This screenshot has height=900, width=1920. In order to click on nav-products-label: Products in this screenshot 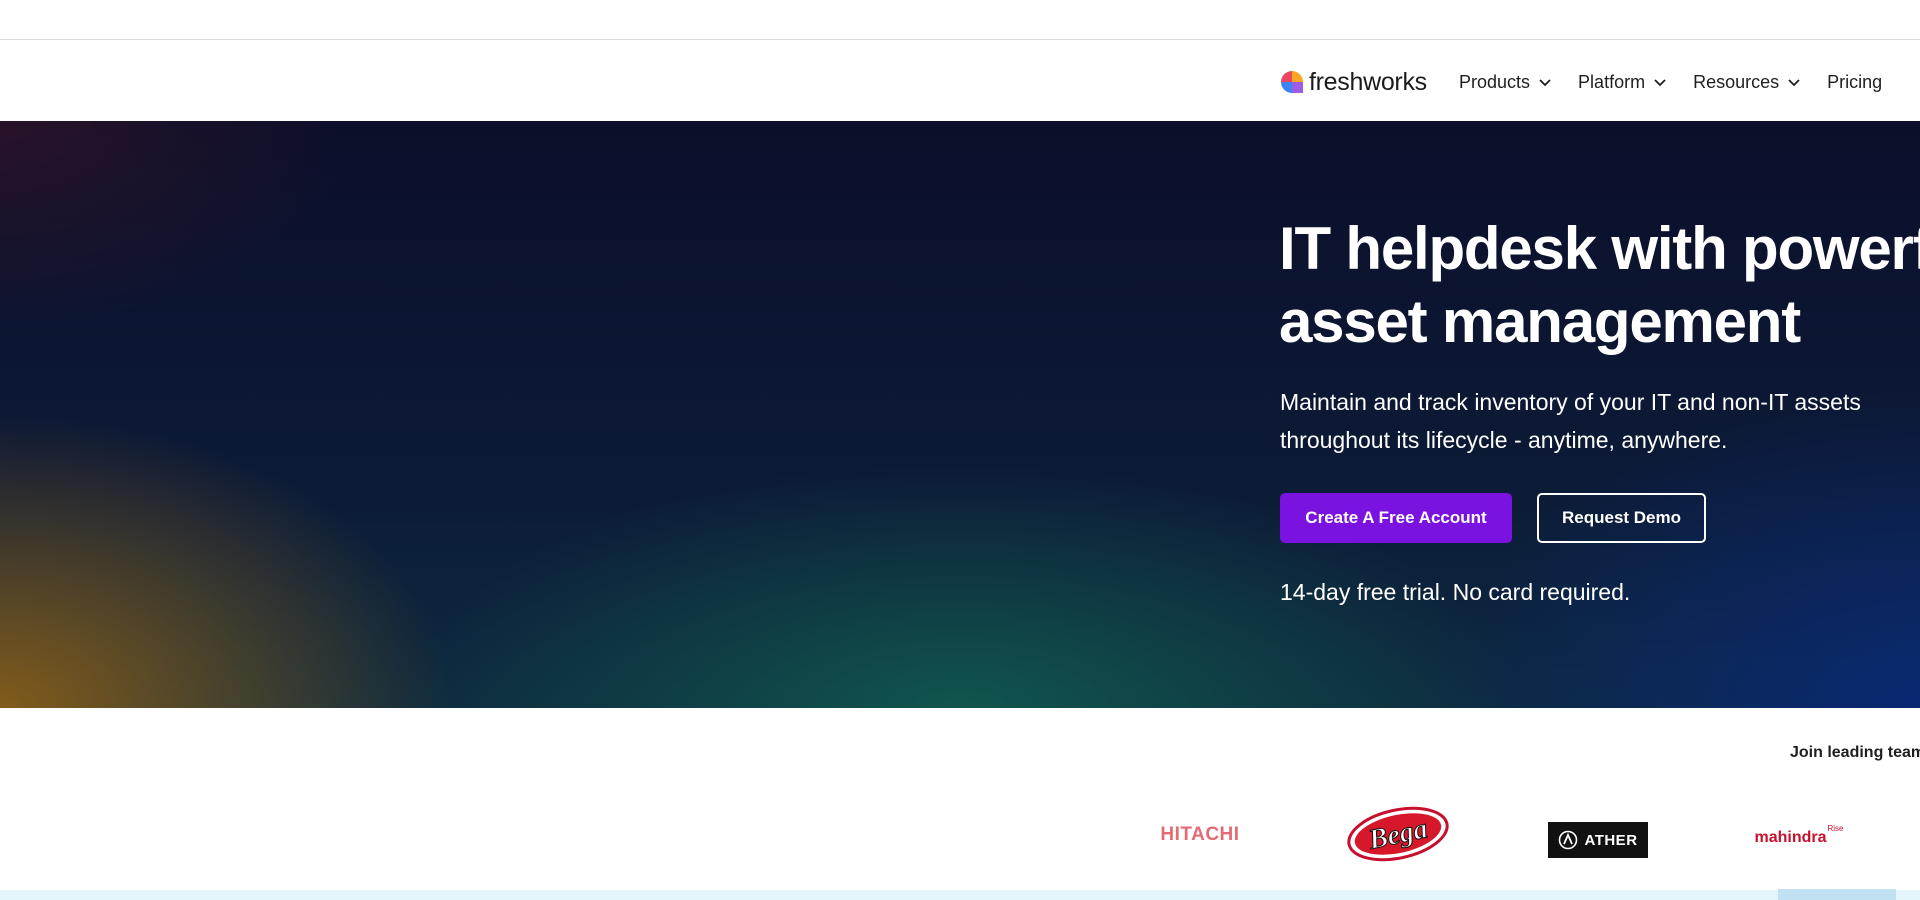, I will do `click(1495, 81)`.